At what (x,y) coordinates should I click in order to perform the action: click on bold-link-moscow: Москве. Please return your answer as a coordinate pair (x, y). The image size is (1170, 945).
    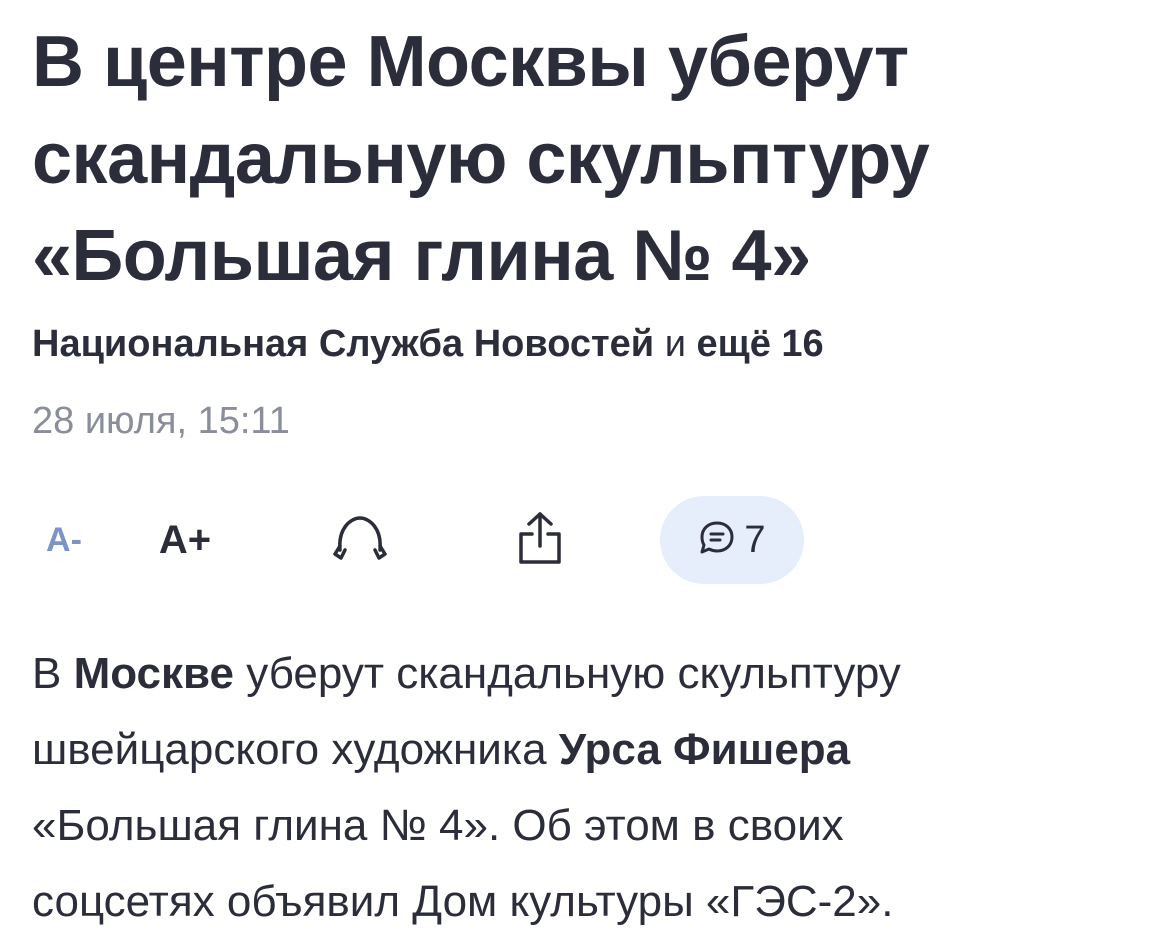
    Looking at the image, I should click on (154, 673).